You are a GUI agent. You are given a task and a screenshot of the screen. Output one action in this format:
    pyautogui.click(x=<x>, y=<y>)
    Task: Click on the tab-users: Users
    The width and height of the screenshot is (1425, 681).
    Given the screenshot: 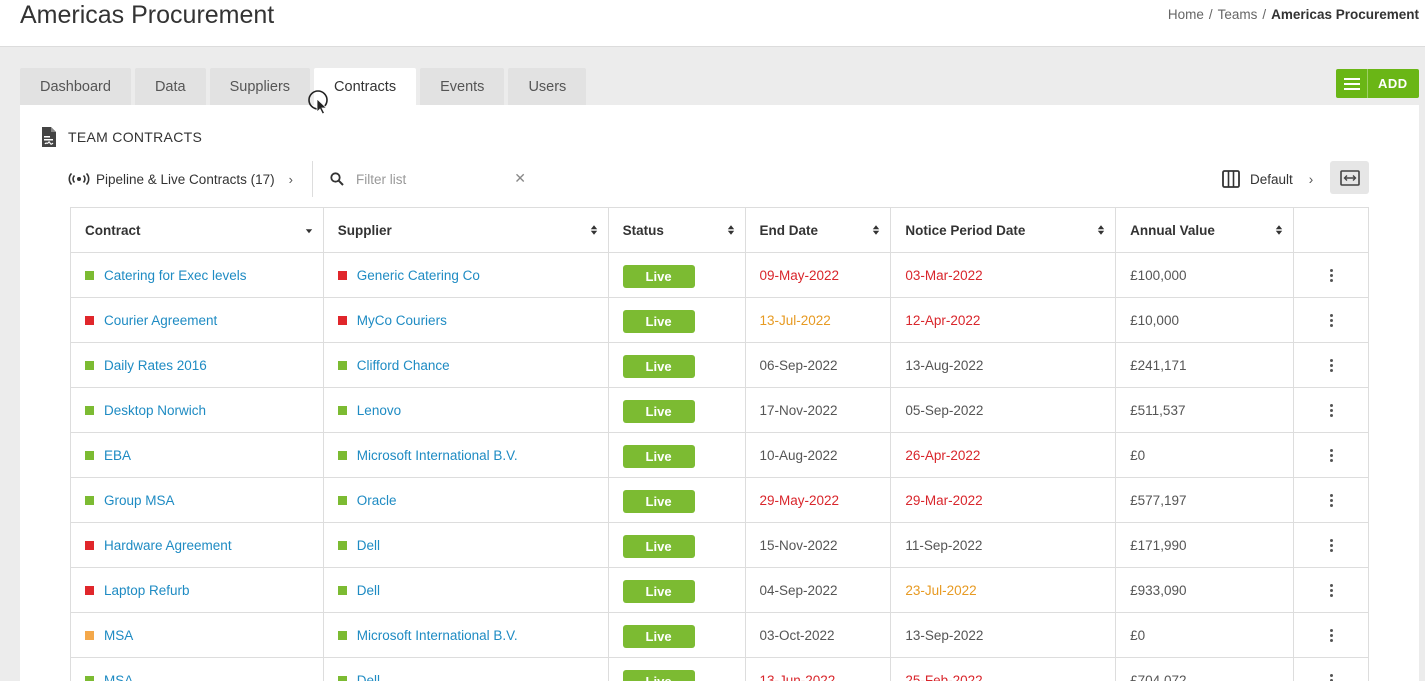 What is the action you would take?
    pyautogui.click(x=547, y=86)
    